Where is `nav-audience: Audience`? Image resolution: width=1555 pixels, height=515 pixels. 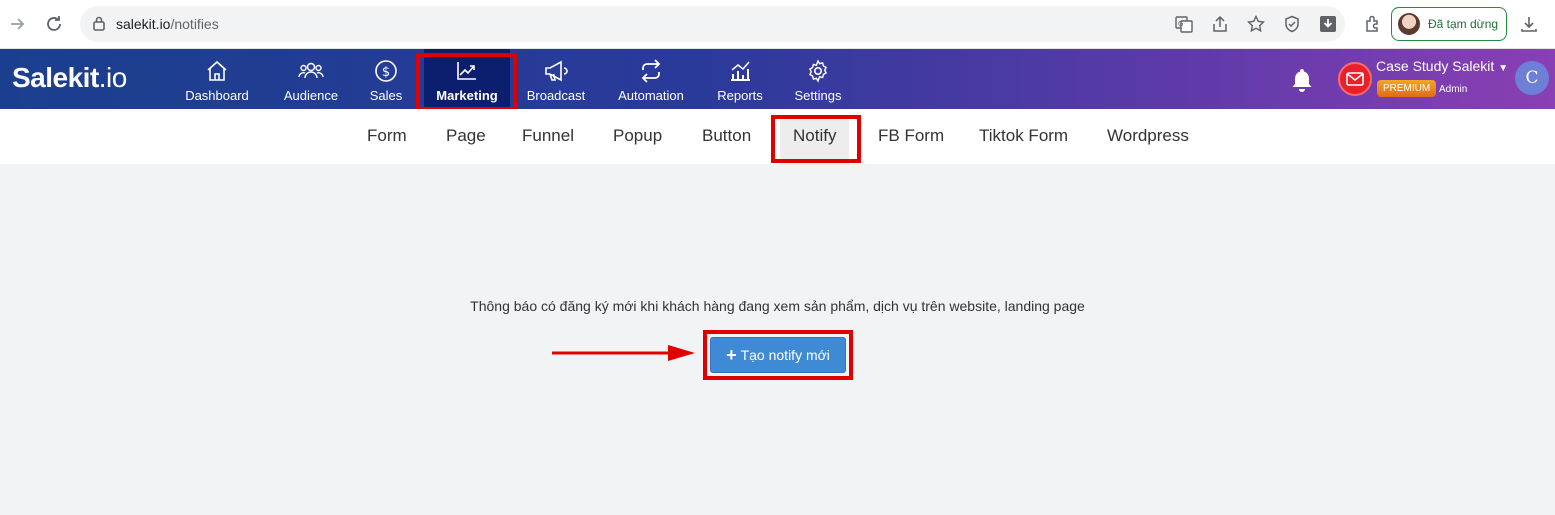
nav-audience: Audience is located at coordinates (311, 79).